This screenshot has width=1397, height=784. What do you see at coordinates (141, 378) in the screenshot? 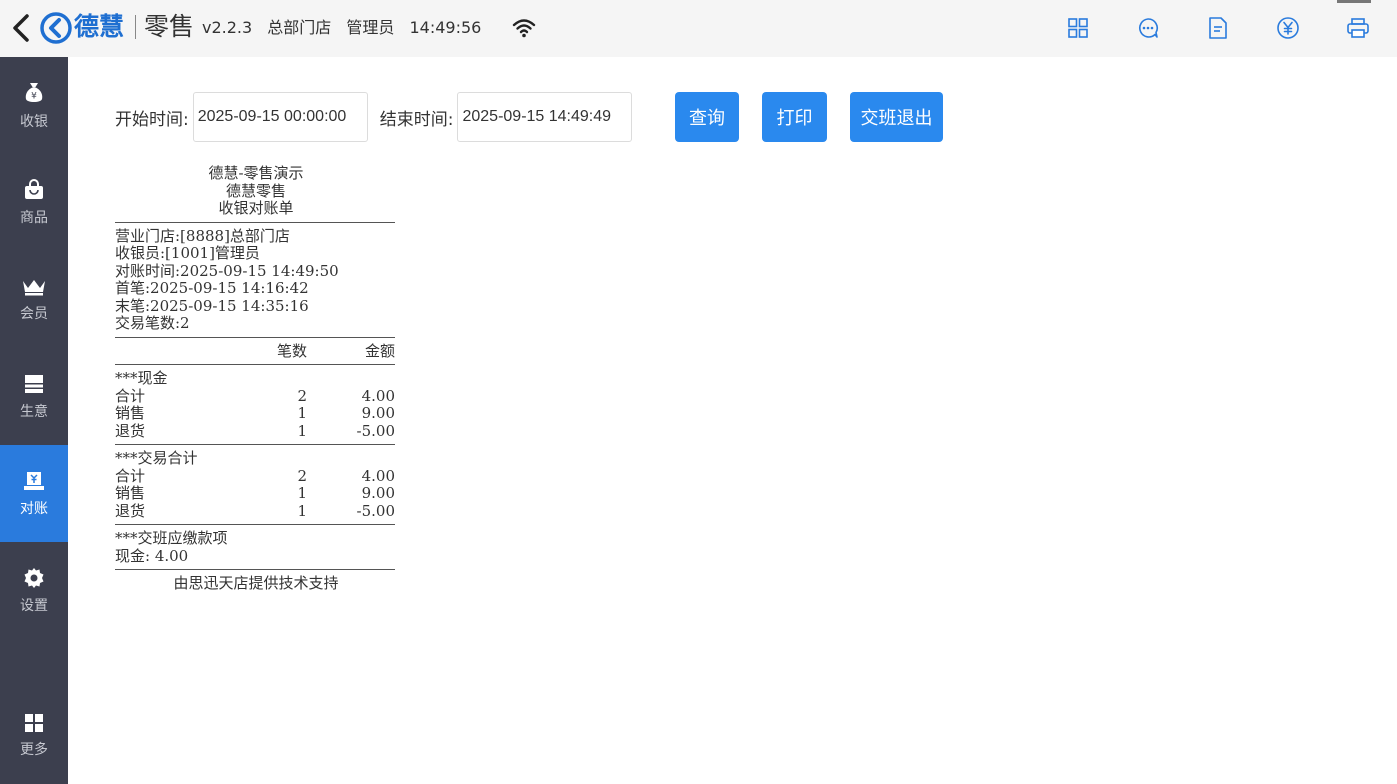
I see `receipt-cash-section: ***现金` at bounding box center [141, 378].